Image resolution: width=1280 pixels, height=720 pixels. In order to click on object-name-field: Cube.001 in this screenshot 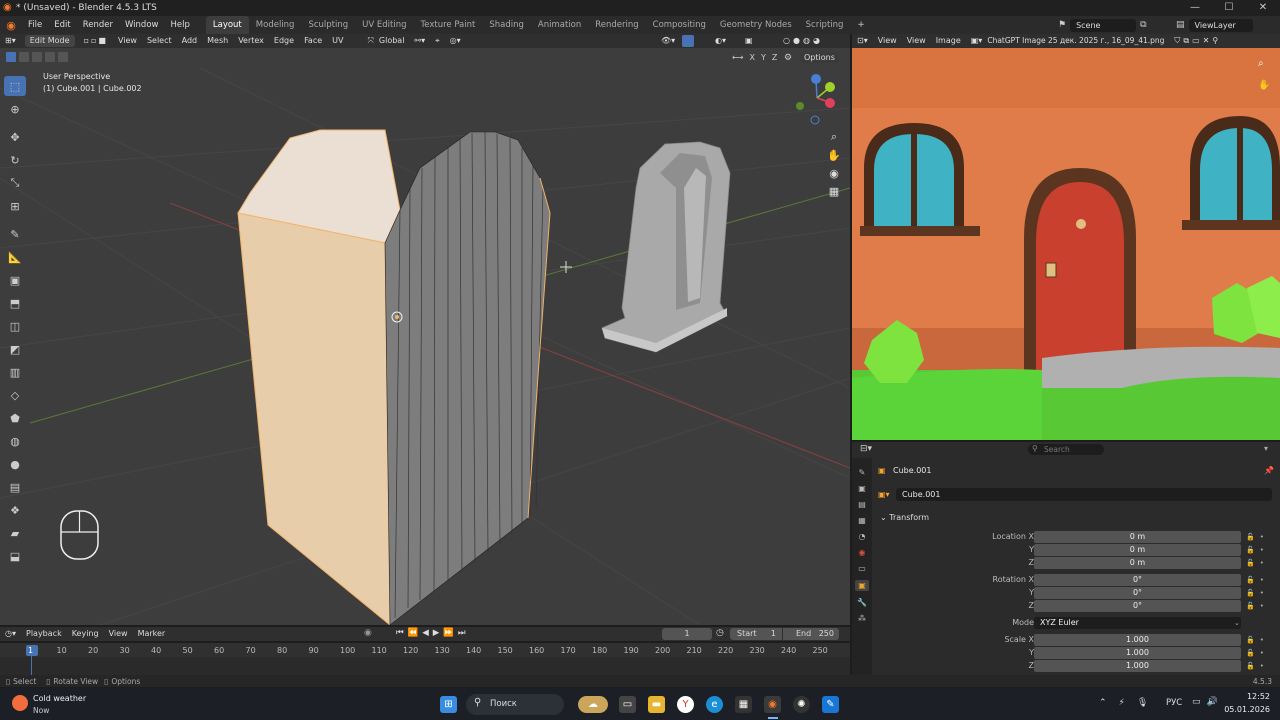, I will do `click(1084, 494)`.